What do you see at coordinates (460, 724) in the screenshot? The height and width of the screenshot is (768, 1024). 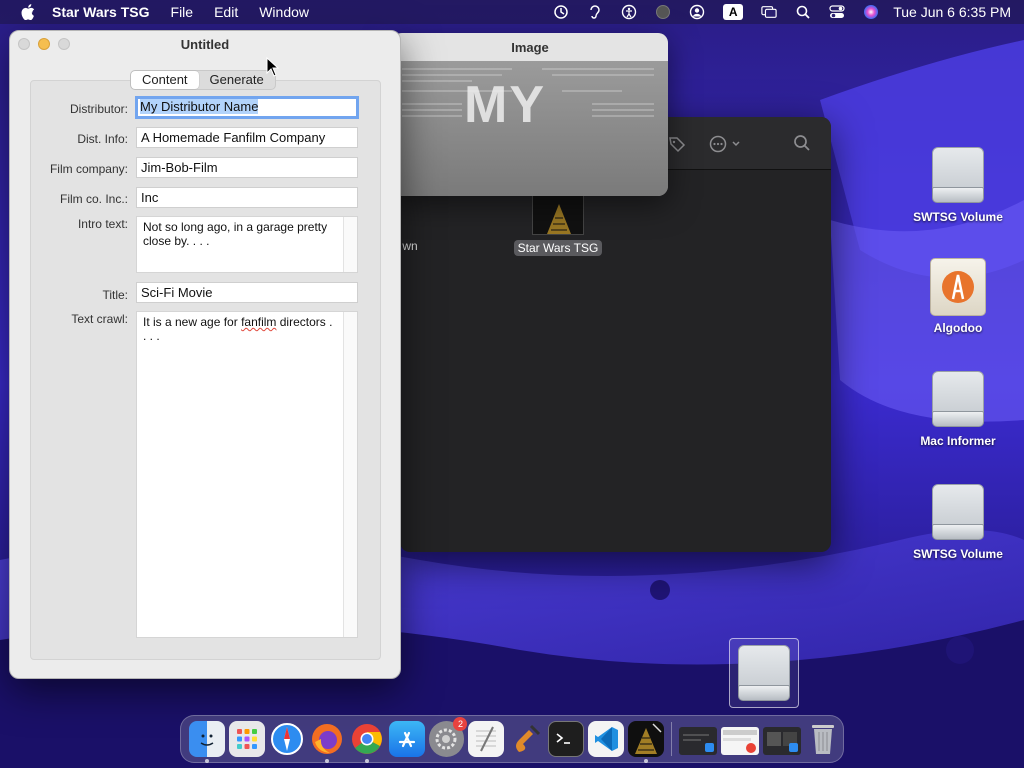 I see `settings-badge: 2` at bounding box center [460, 724].